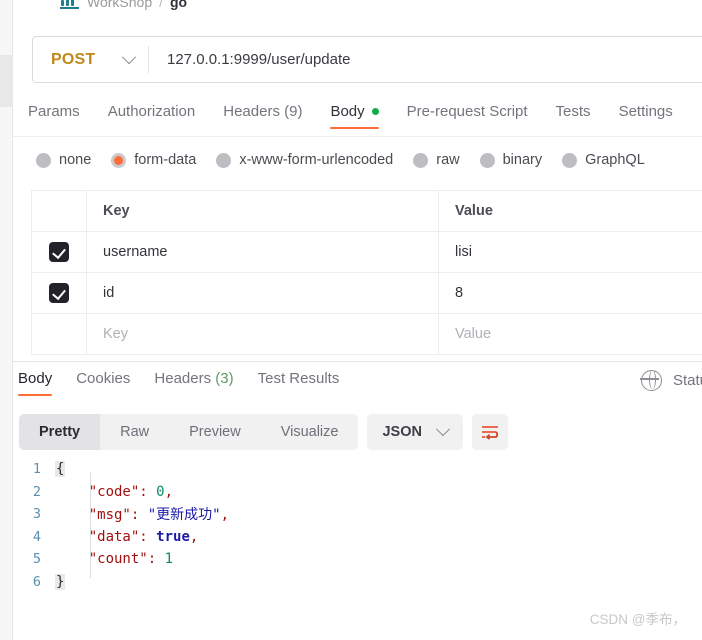  Describe the element at coordinates (119, 5) in the screenshot. I see `breadcrumb-workspace: WorkShop` at that location.